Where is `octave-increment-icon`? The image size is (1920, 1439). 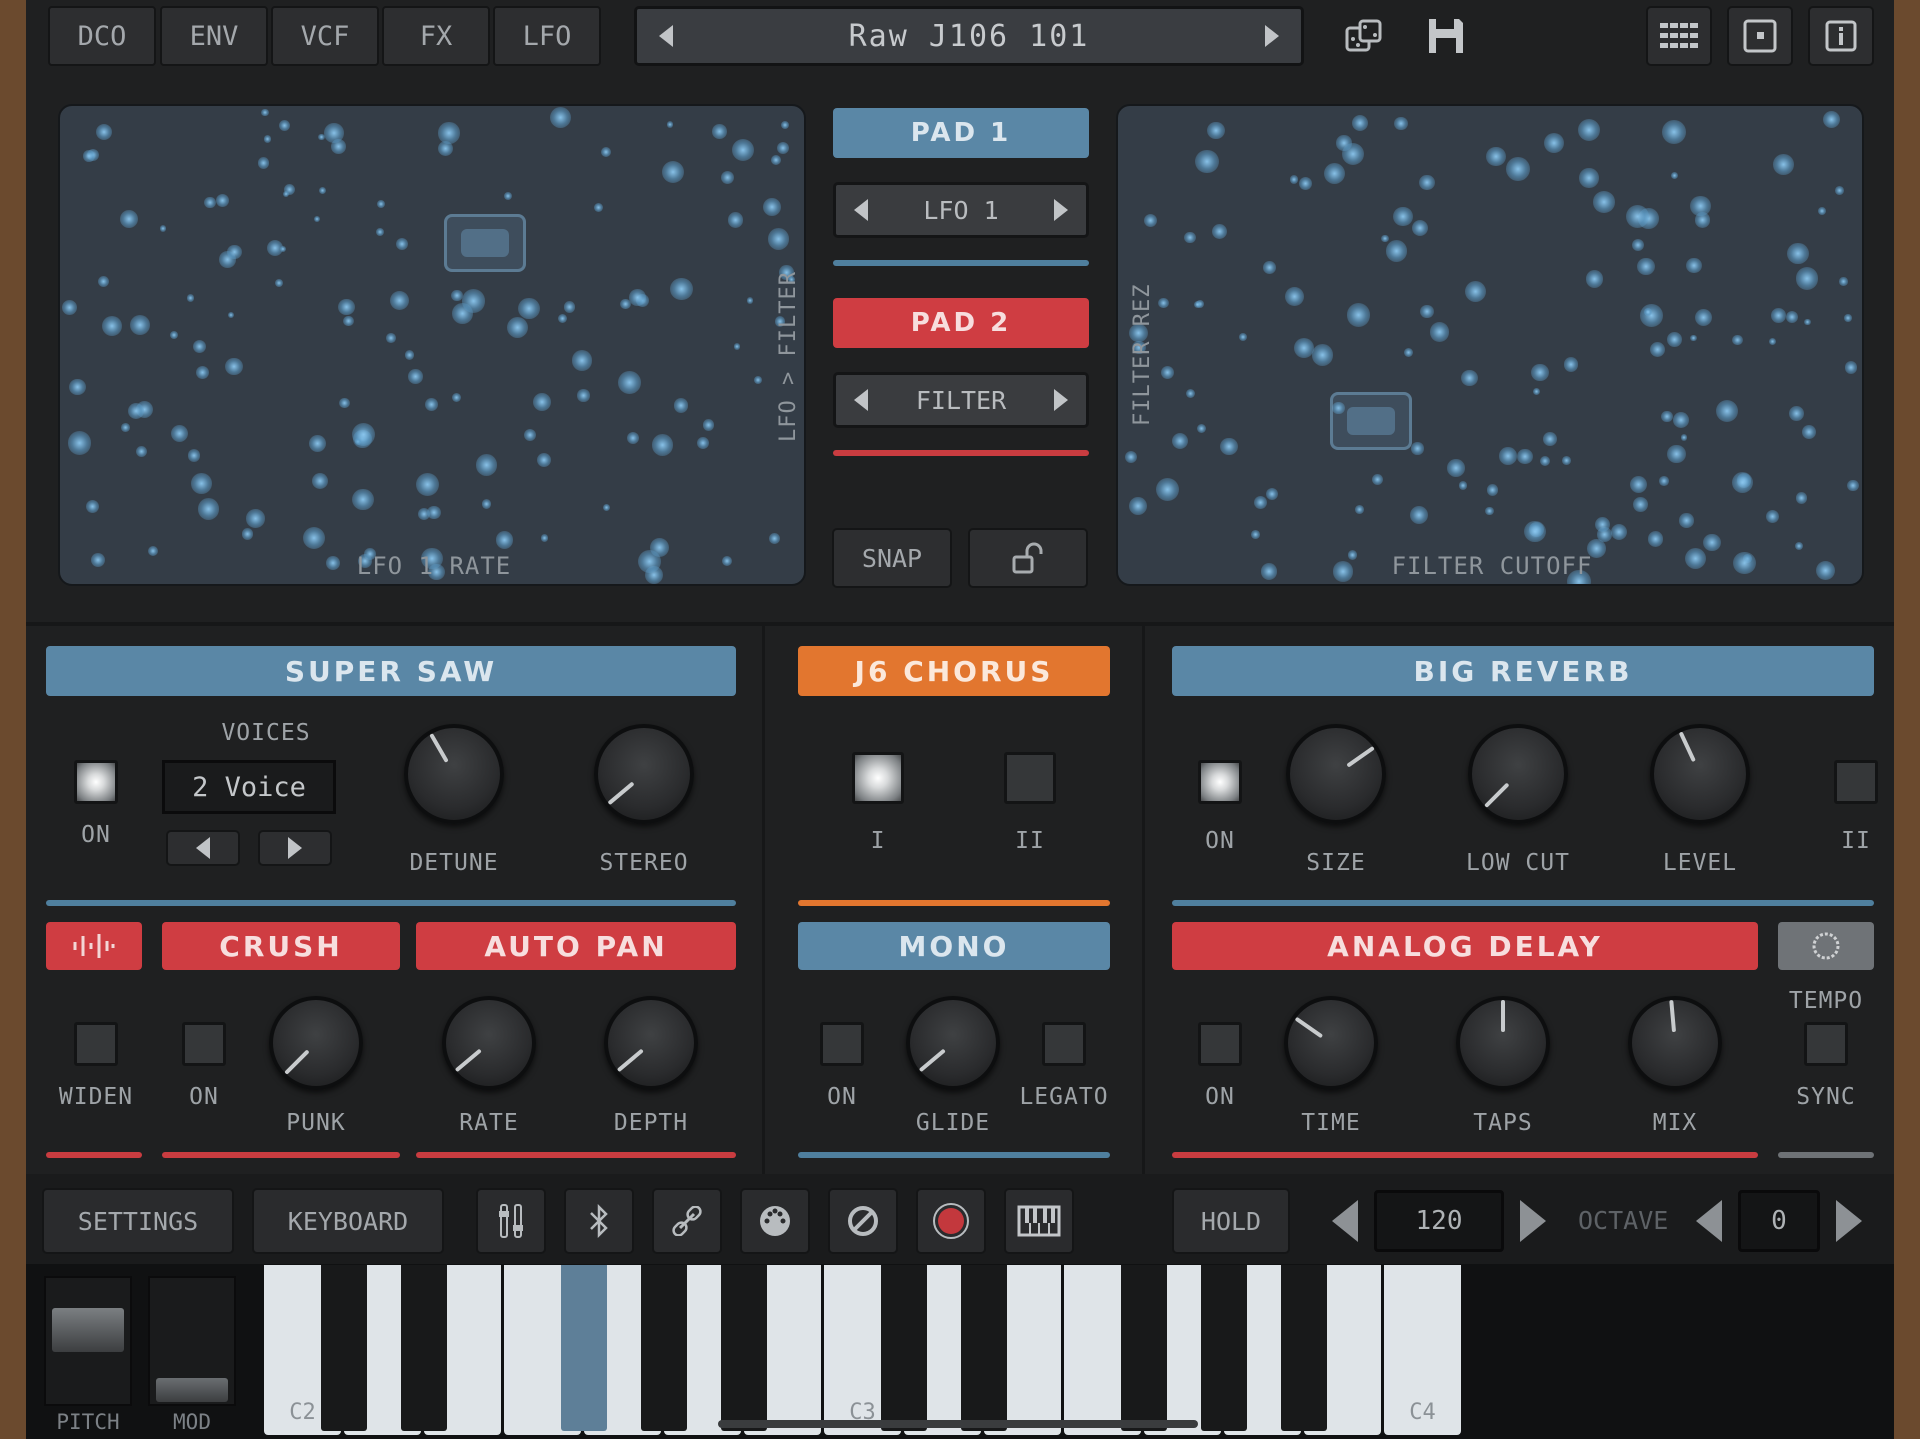
octave-increment-icon is located at coordinates (1849, 1221).